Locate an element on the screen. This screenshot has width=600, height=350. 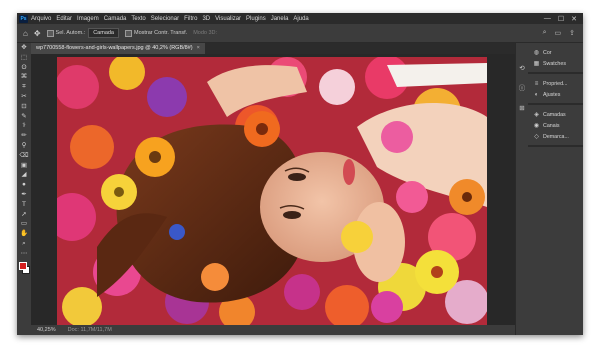
menu-ajuda: Ajuda is located at coordinates (300, 19).